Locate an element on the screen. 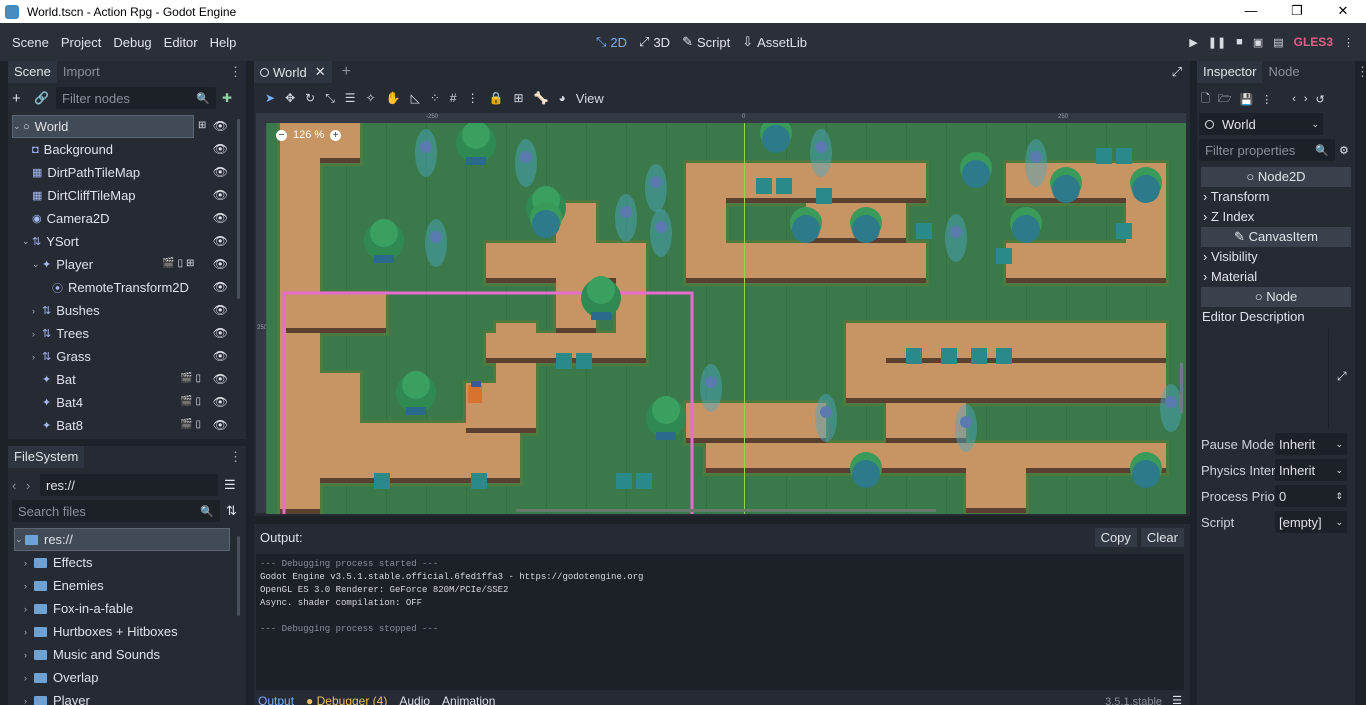  copy-button: Copy is located at coordinates (1115, 537).